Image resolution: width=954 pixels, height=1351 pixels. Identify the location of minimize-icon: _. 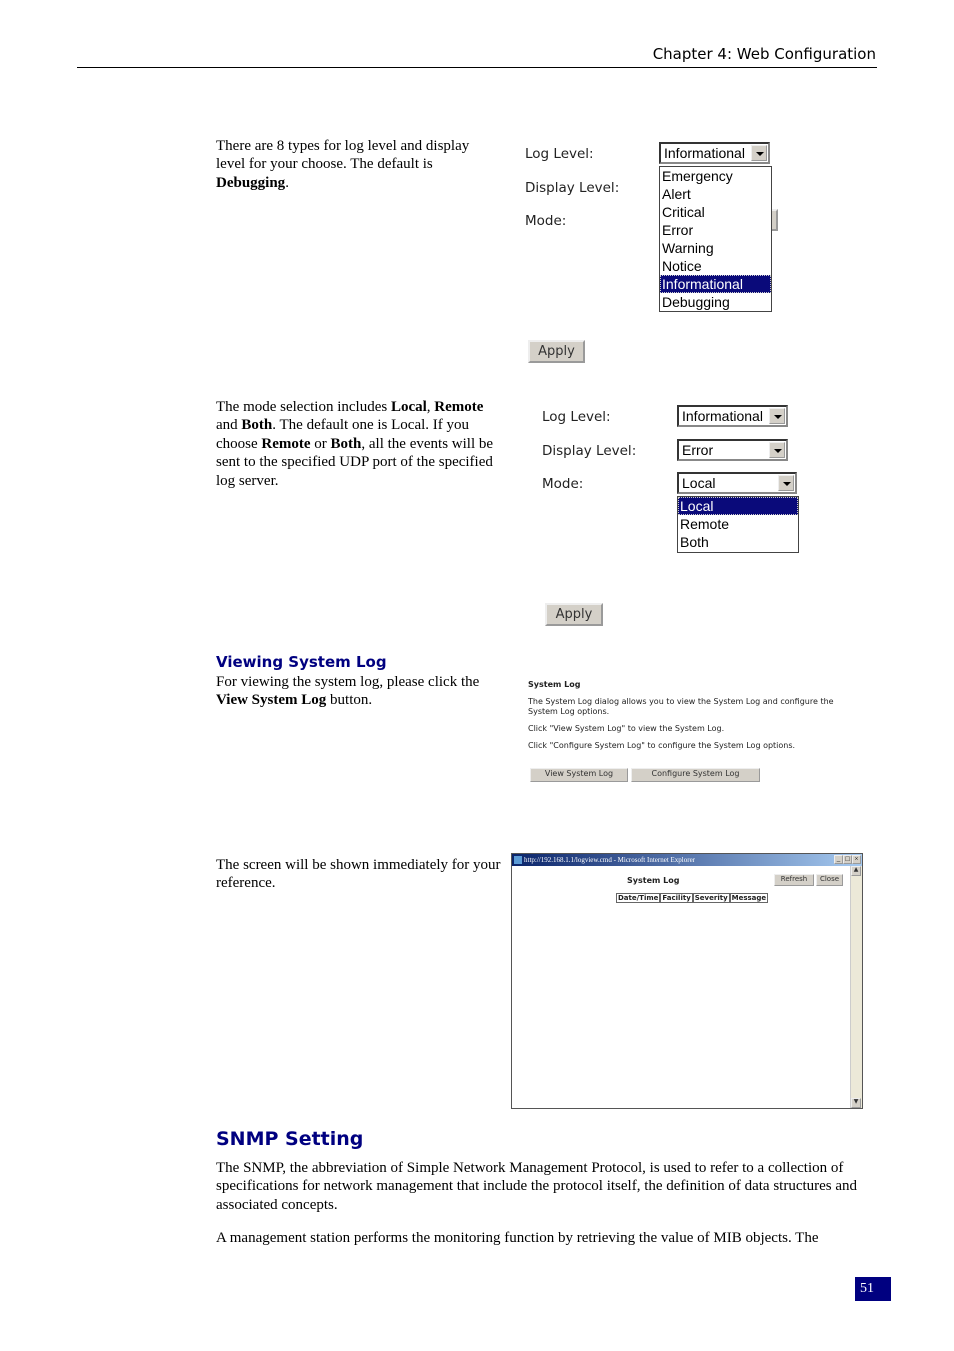
(838, 859).